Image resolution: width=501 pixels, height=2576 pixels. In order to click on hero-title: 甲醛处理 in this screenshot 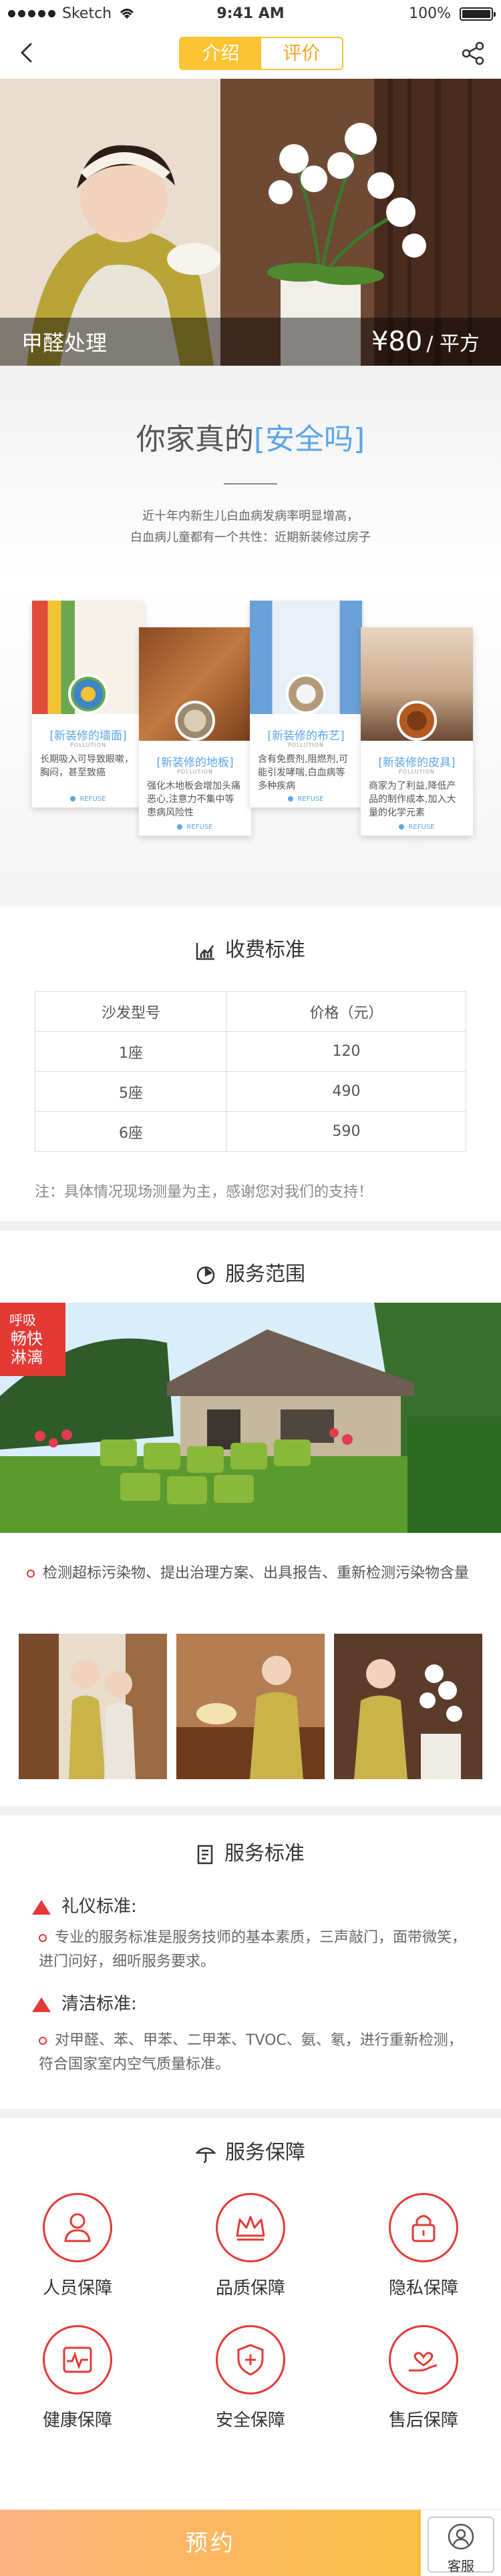, I will do `click(64, 343)`.